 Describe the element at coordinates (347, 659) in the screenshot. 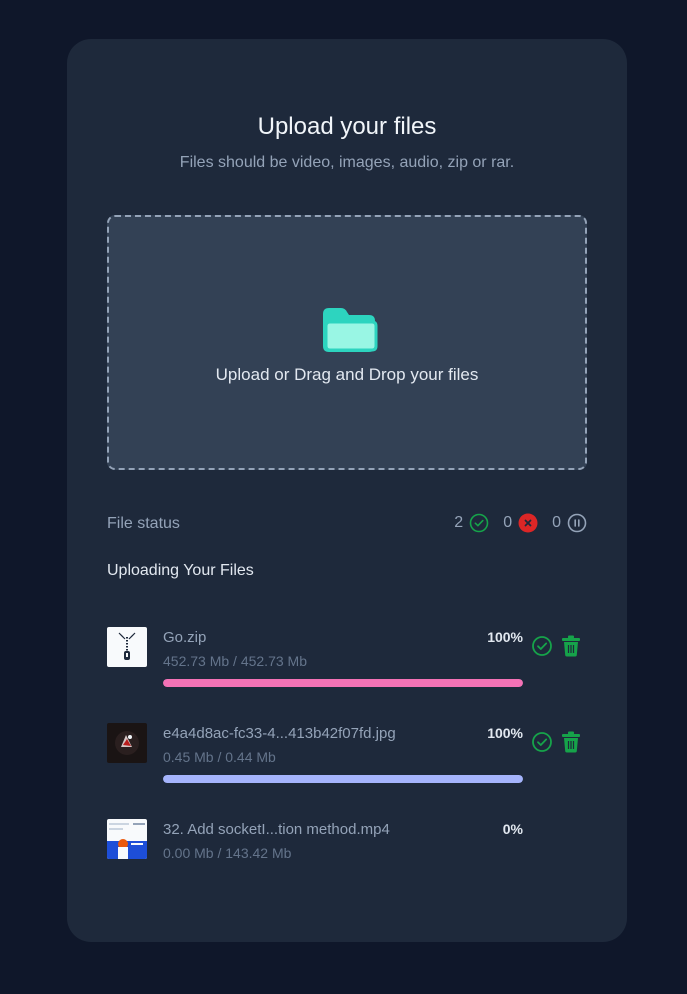

I see `file-item: Go.zip 452.73 Mb / 452.73 Mb 100%` at that location.